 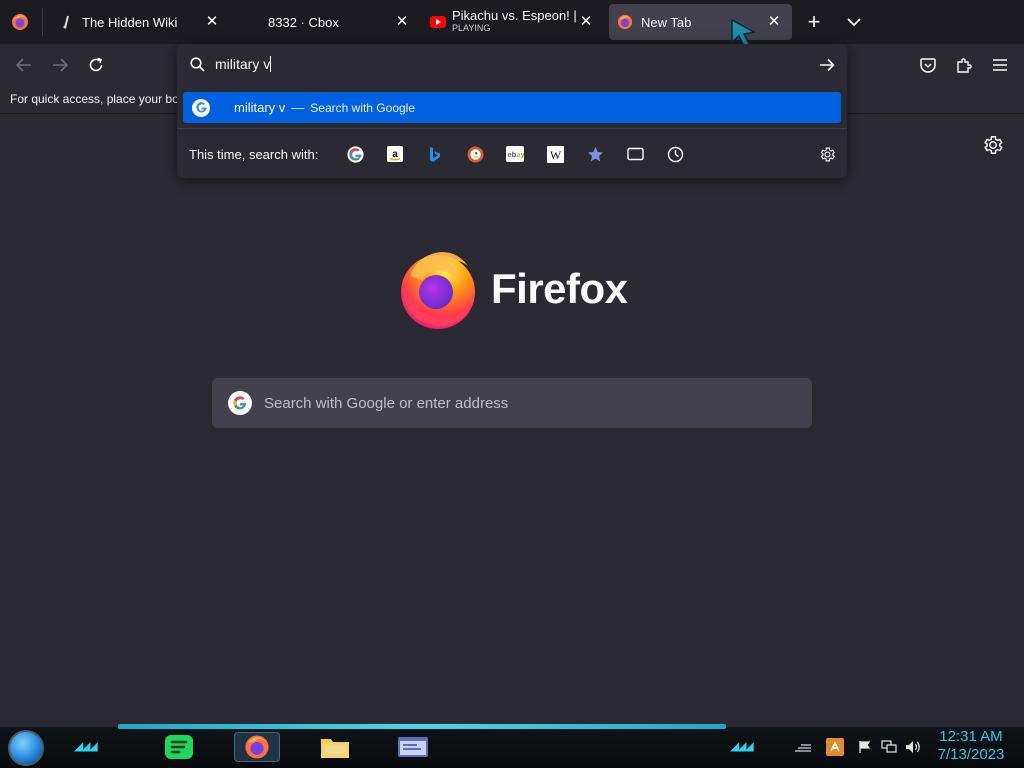 What do you see at coordinates (827, 65) in the screenshot?
I see `go-arrow-icon` at bounding box center [827, 65].